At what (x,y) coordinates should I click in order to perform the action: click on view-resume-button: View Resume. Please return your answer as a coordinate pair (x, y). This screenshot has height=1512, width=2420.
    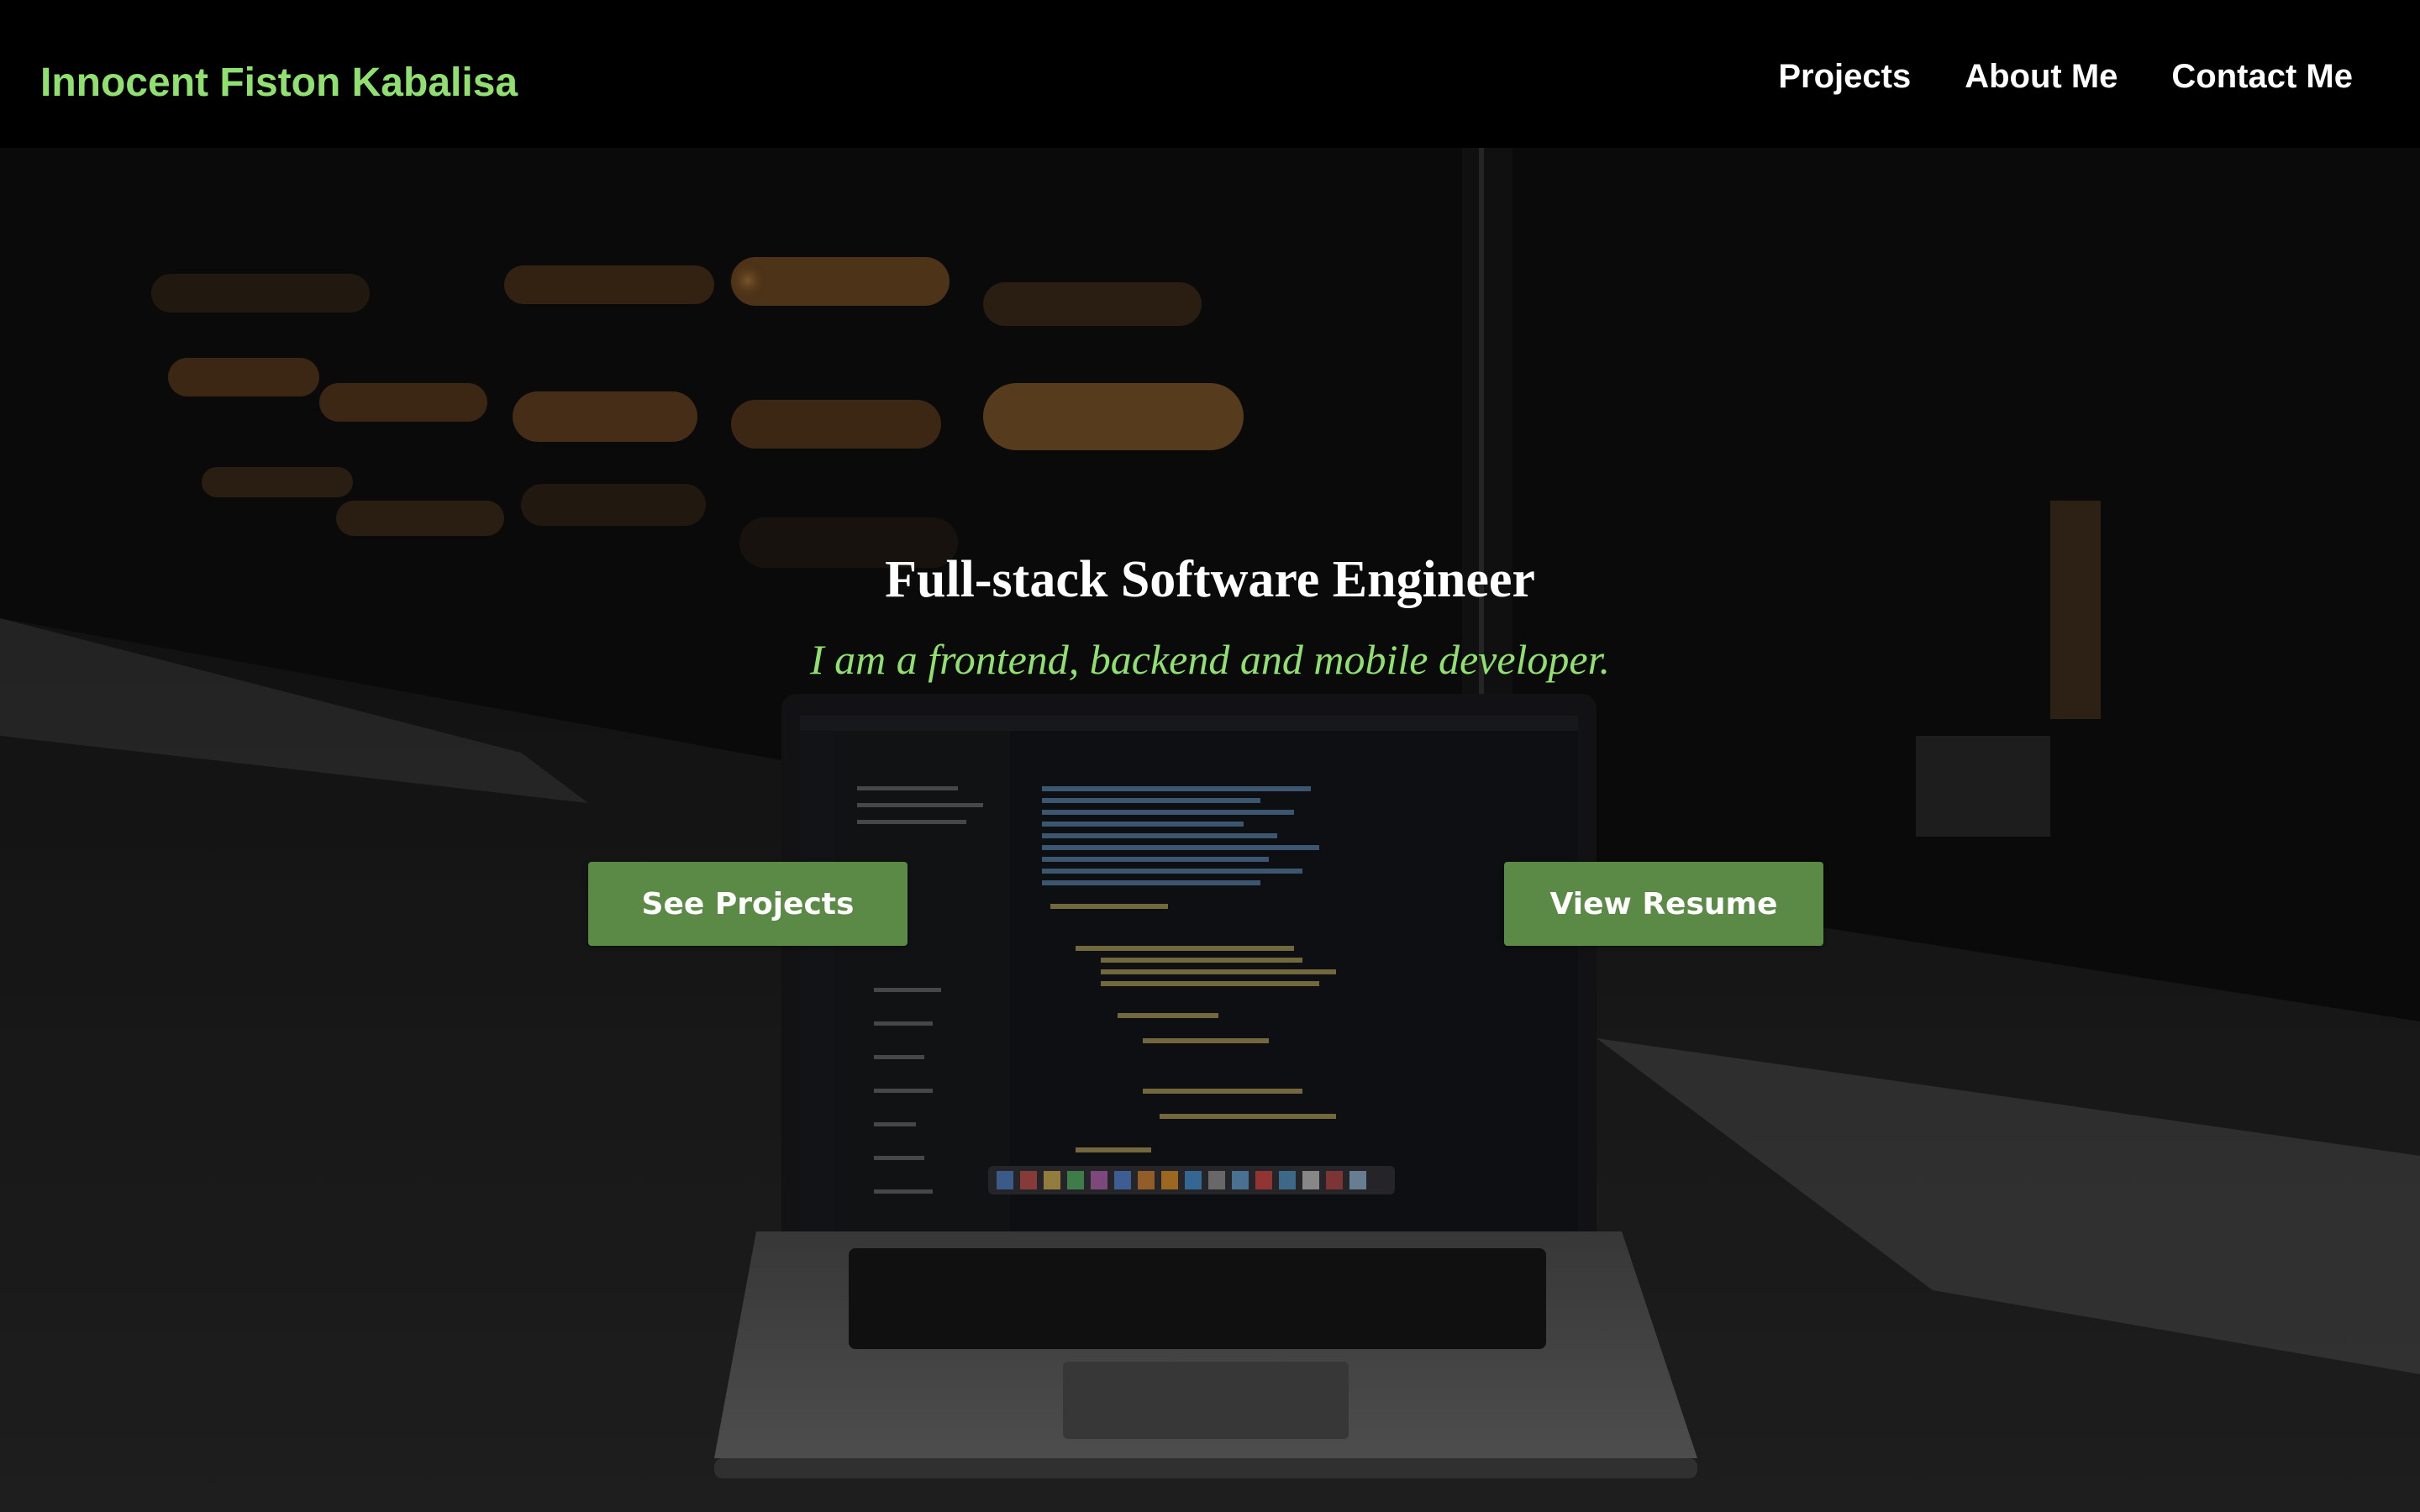
    Looking at the image, I should click on (1663, 904).